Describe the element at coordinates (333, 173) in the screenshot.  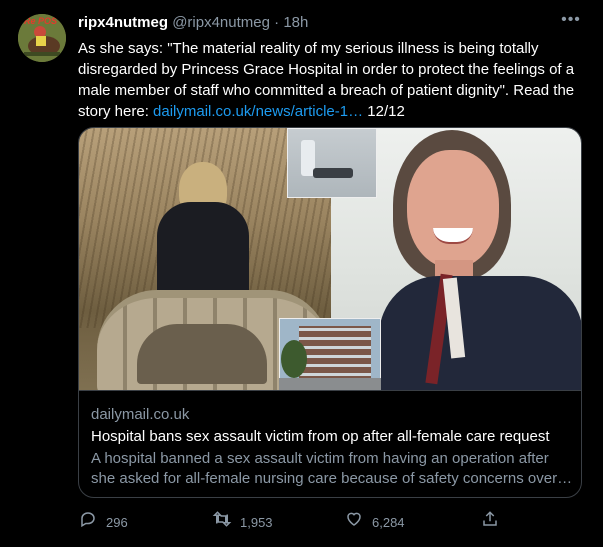
I see `operating-table-figure` at that location.